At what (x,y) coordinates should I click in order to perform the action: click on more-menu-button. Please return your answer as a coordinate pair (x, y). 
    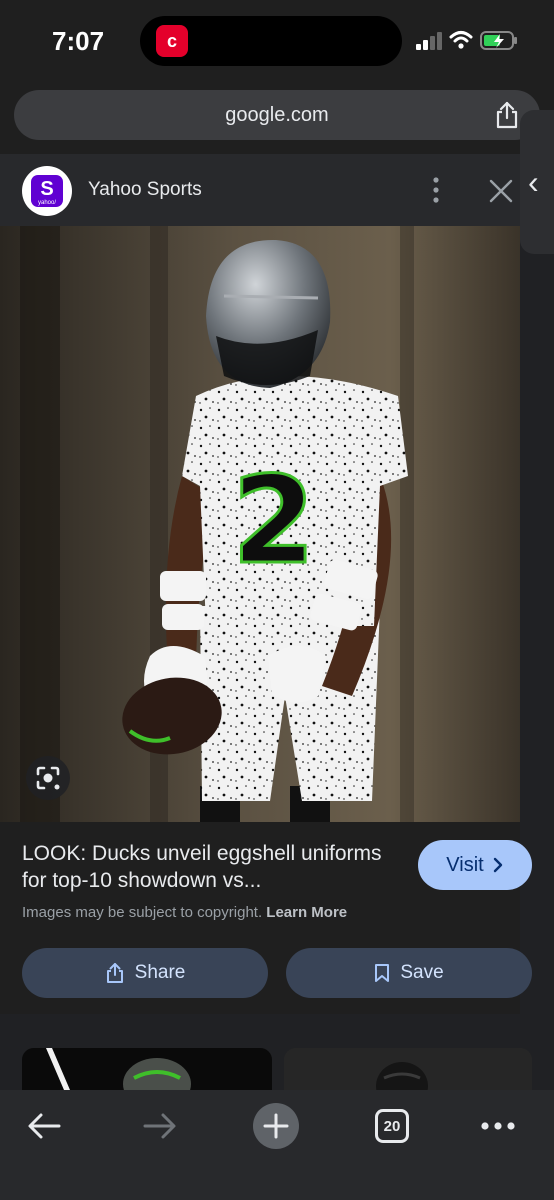
    Looking at the image, I should click on (498, 1126).